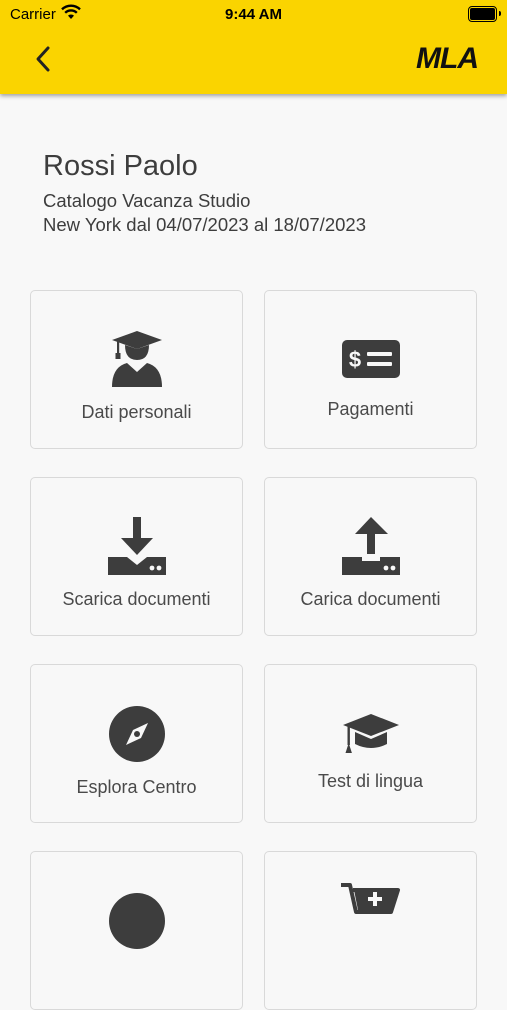  Describe the element at coordinates (447, 58) in the screenshot. I see `brand-logo: MLA` at that location.